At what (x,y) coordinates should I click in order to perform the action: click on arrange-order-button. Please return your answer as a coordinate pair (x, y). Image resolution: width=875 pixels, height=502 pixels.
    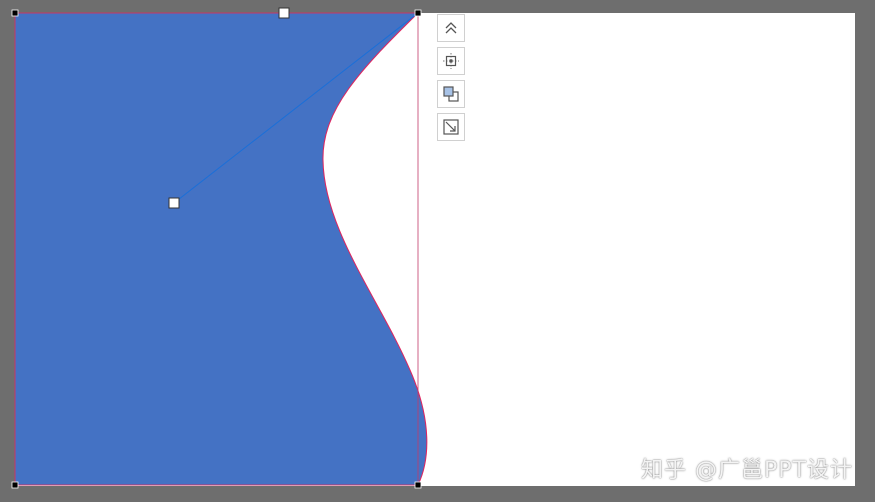
    Looking at the image, I should click on (451, 94).